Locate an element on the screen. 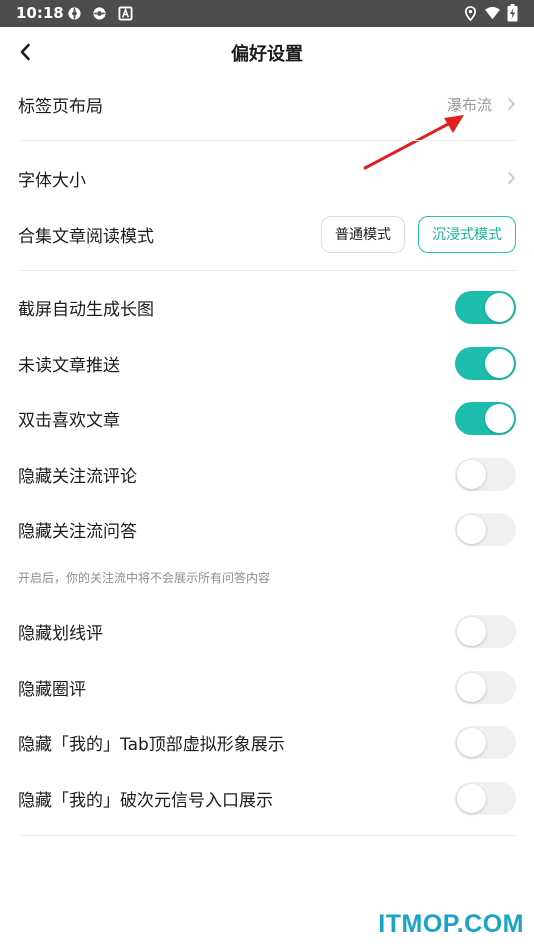 The width and height of the screenshot is (534, 950). toggle-row-unread-push: 未读文章推送 is located at coordinates (267, 363).